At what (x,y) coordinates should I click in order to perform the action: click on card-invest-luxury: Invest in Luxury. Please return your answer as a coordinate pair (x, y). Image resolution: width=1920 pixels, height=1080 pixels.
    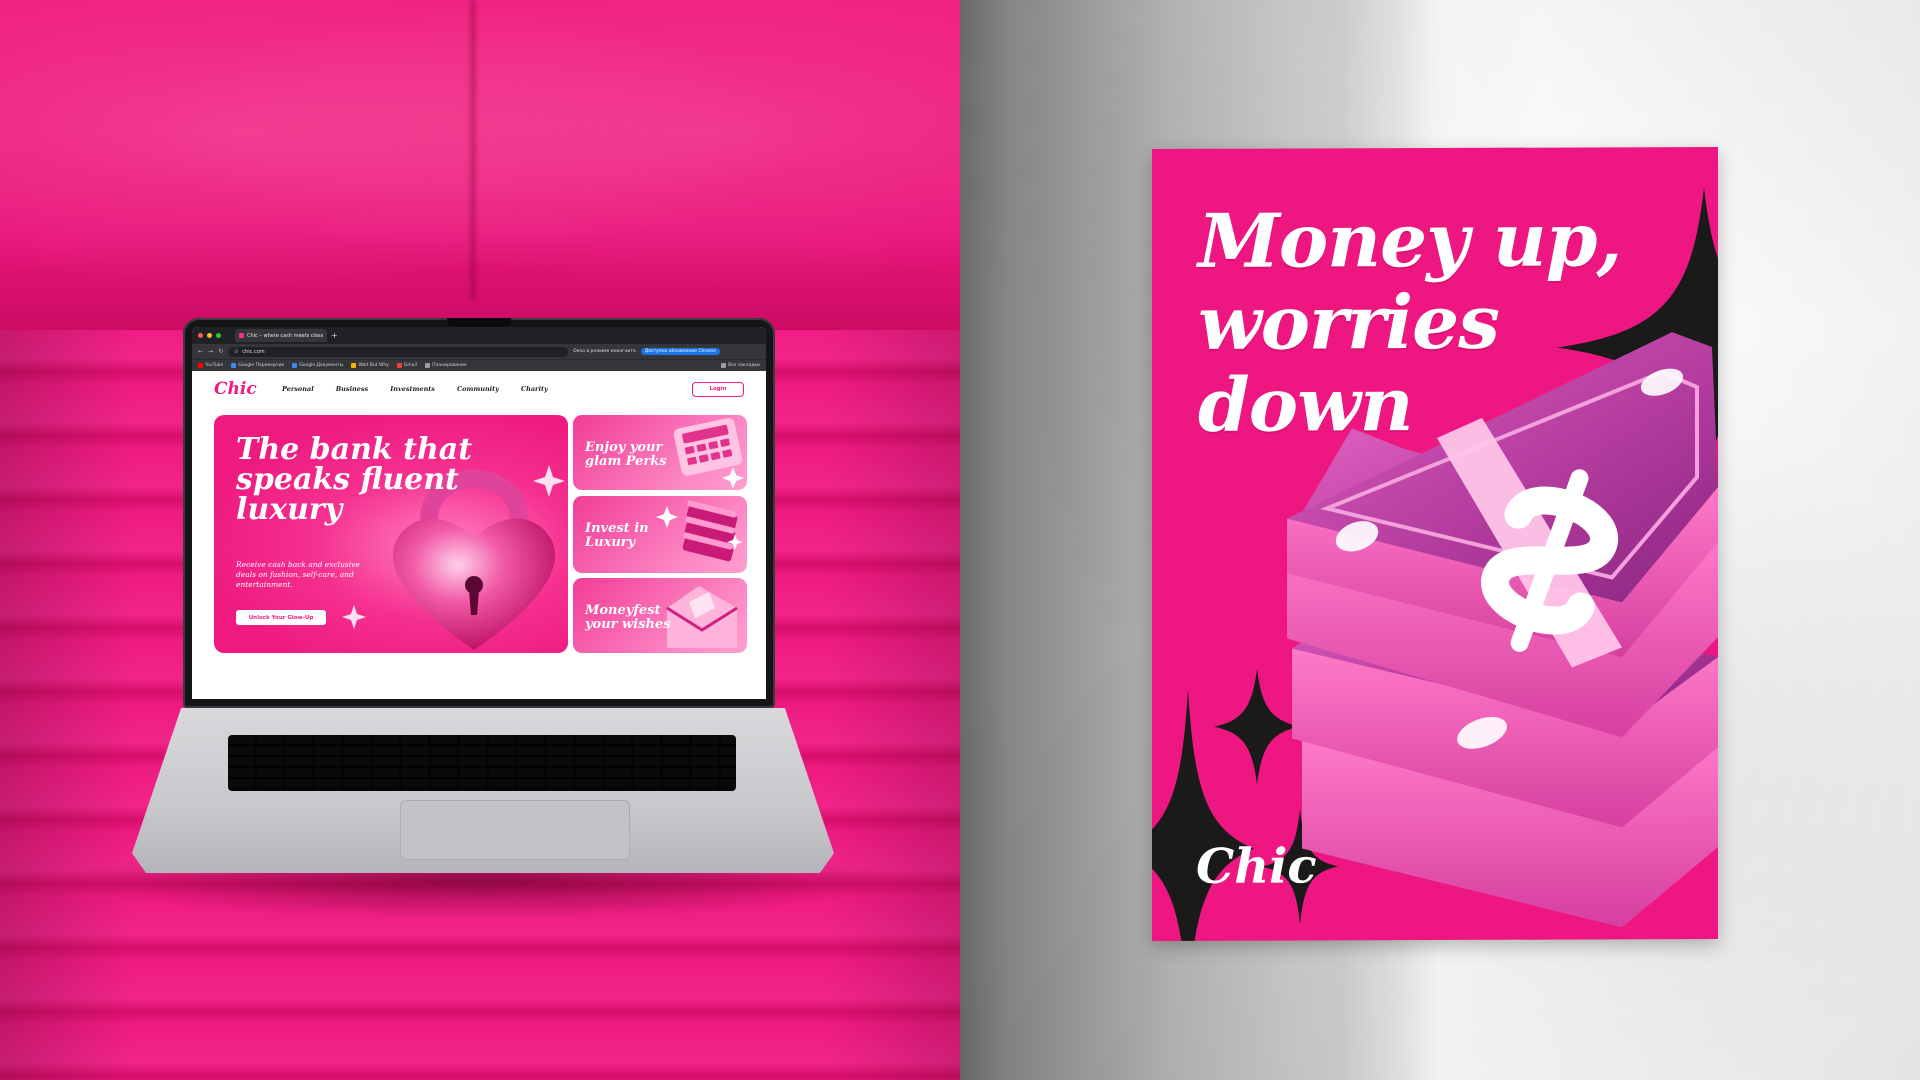
    Looking at the image, I should click on (660, 534).